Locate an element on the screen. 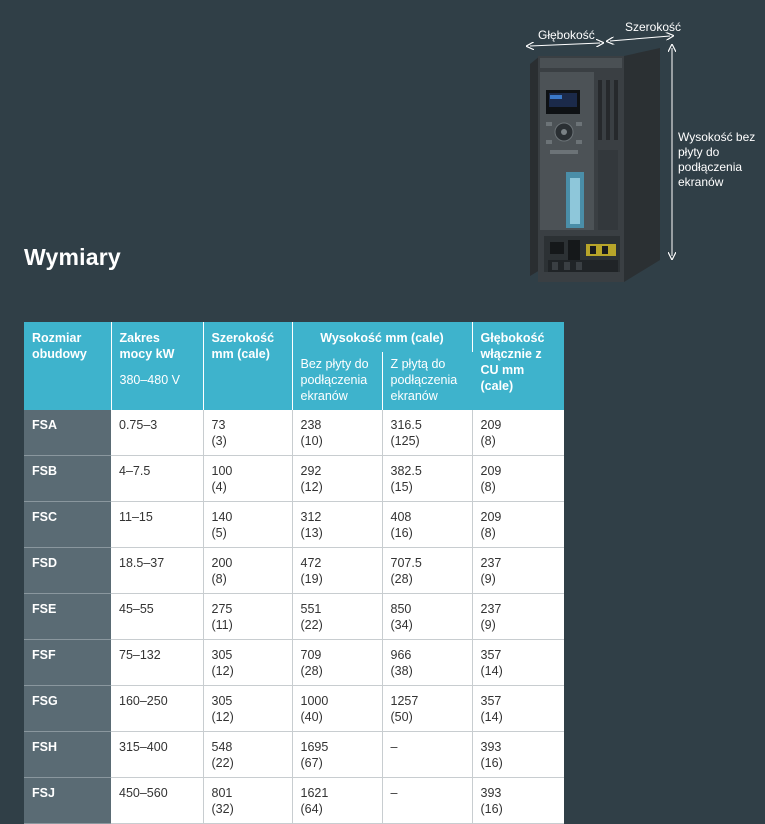 The width and height of the screenshot is (765, 824). header-height-group: Wysokość mm (cale) is located at coordinates (382, 337).